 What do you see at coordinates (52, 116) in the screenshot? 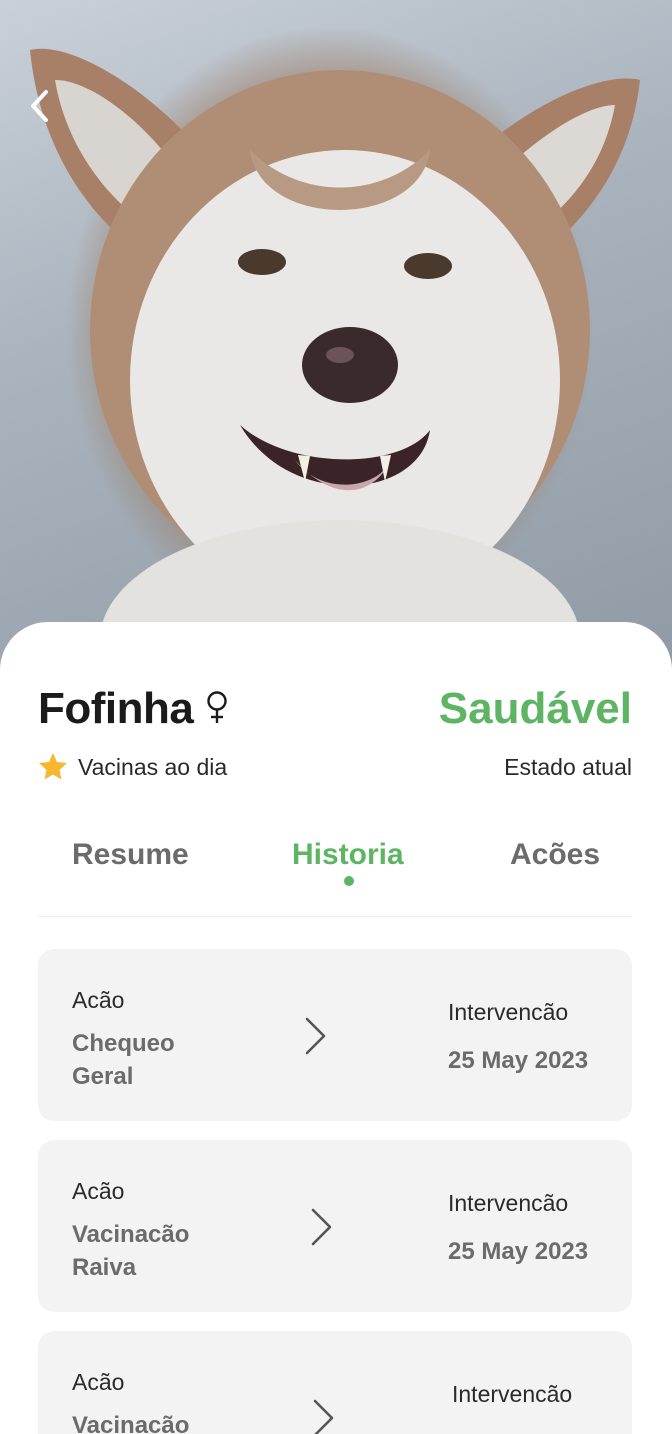
I see `back-button` at bounding box center [52, 116].